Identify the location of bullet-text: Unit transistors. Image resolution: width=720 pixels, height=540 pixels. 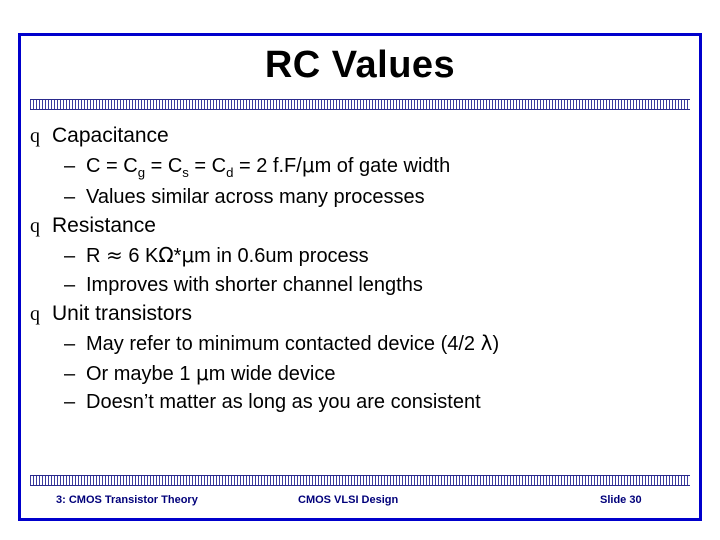
(122, 314).